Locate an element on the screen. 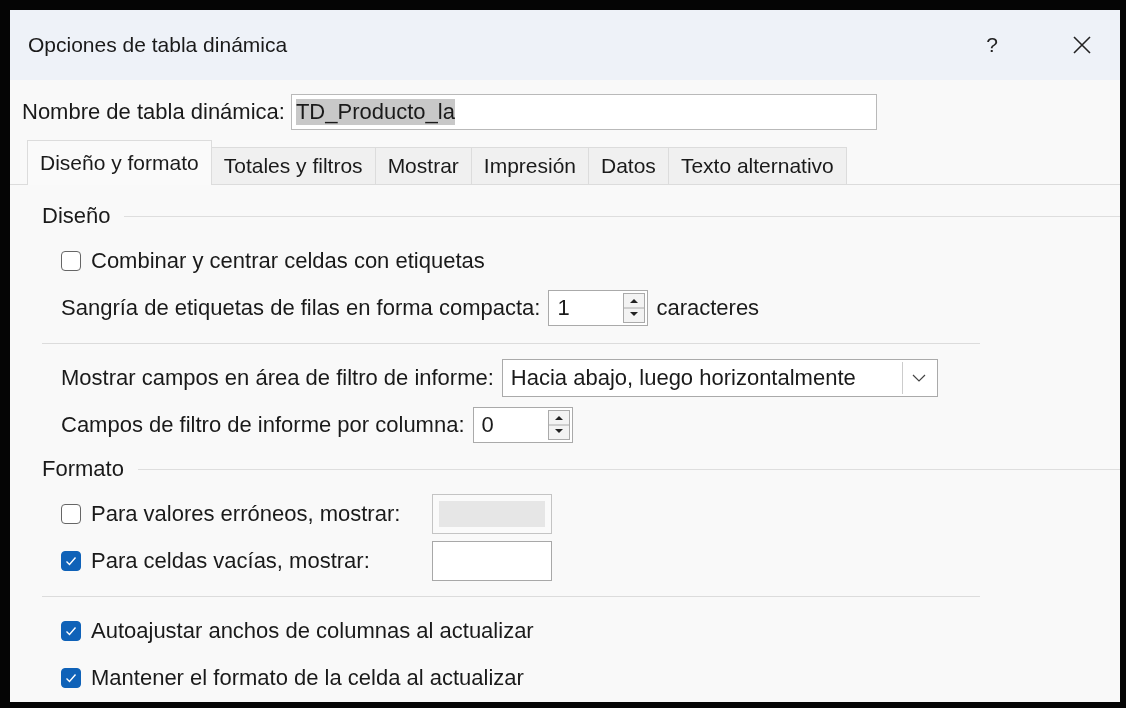 The image size is (1126, 708). window-title: Opciones de tabla dinámica is located at coordinates (158, 45).